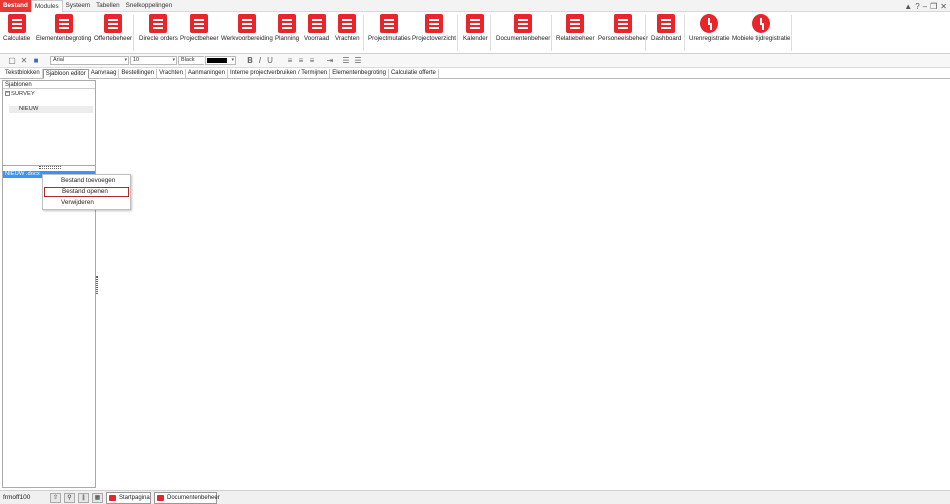 The image size is (950, 504). Describe the element at coordinates (475, 23) in the screenshot. I see `calendar-icon` at that location.